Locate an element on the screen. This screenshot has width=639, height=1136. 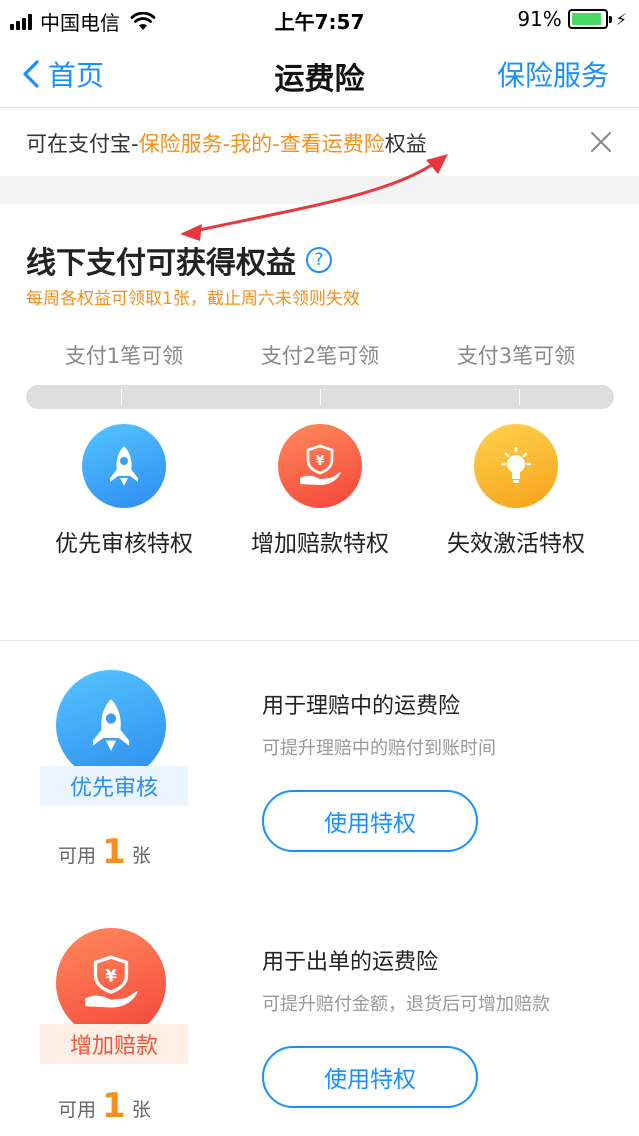
badge: ¥ 增加赔款 is located at coordinates (115, 1003).